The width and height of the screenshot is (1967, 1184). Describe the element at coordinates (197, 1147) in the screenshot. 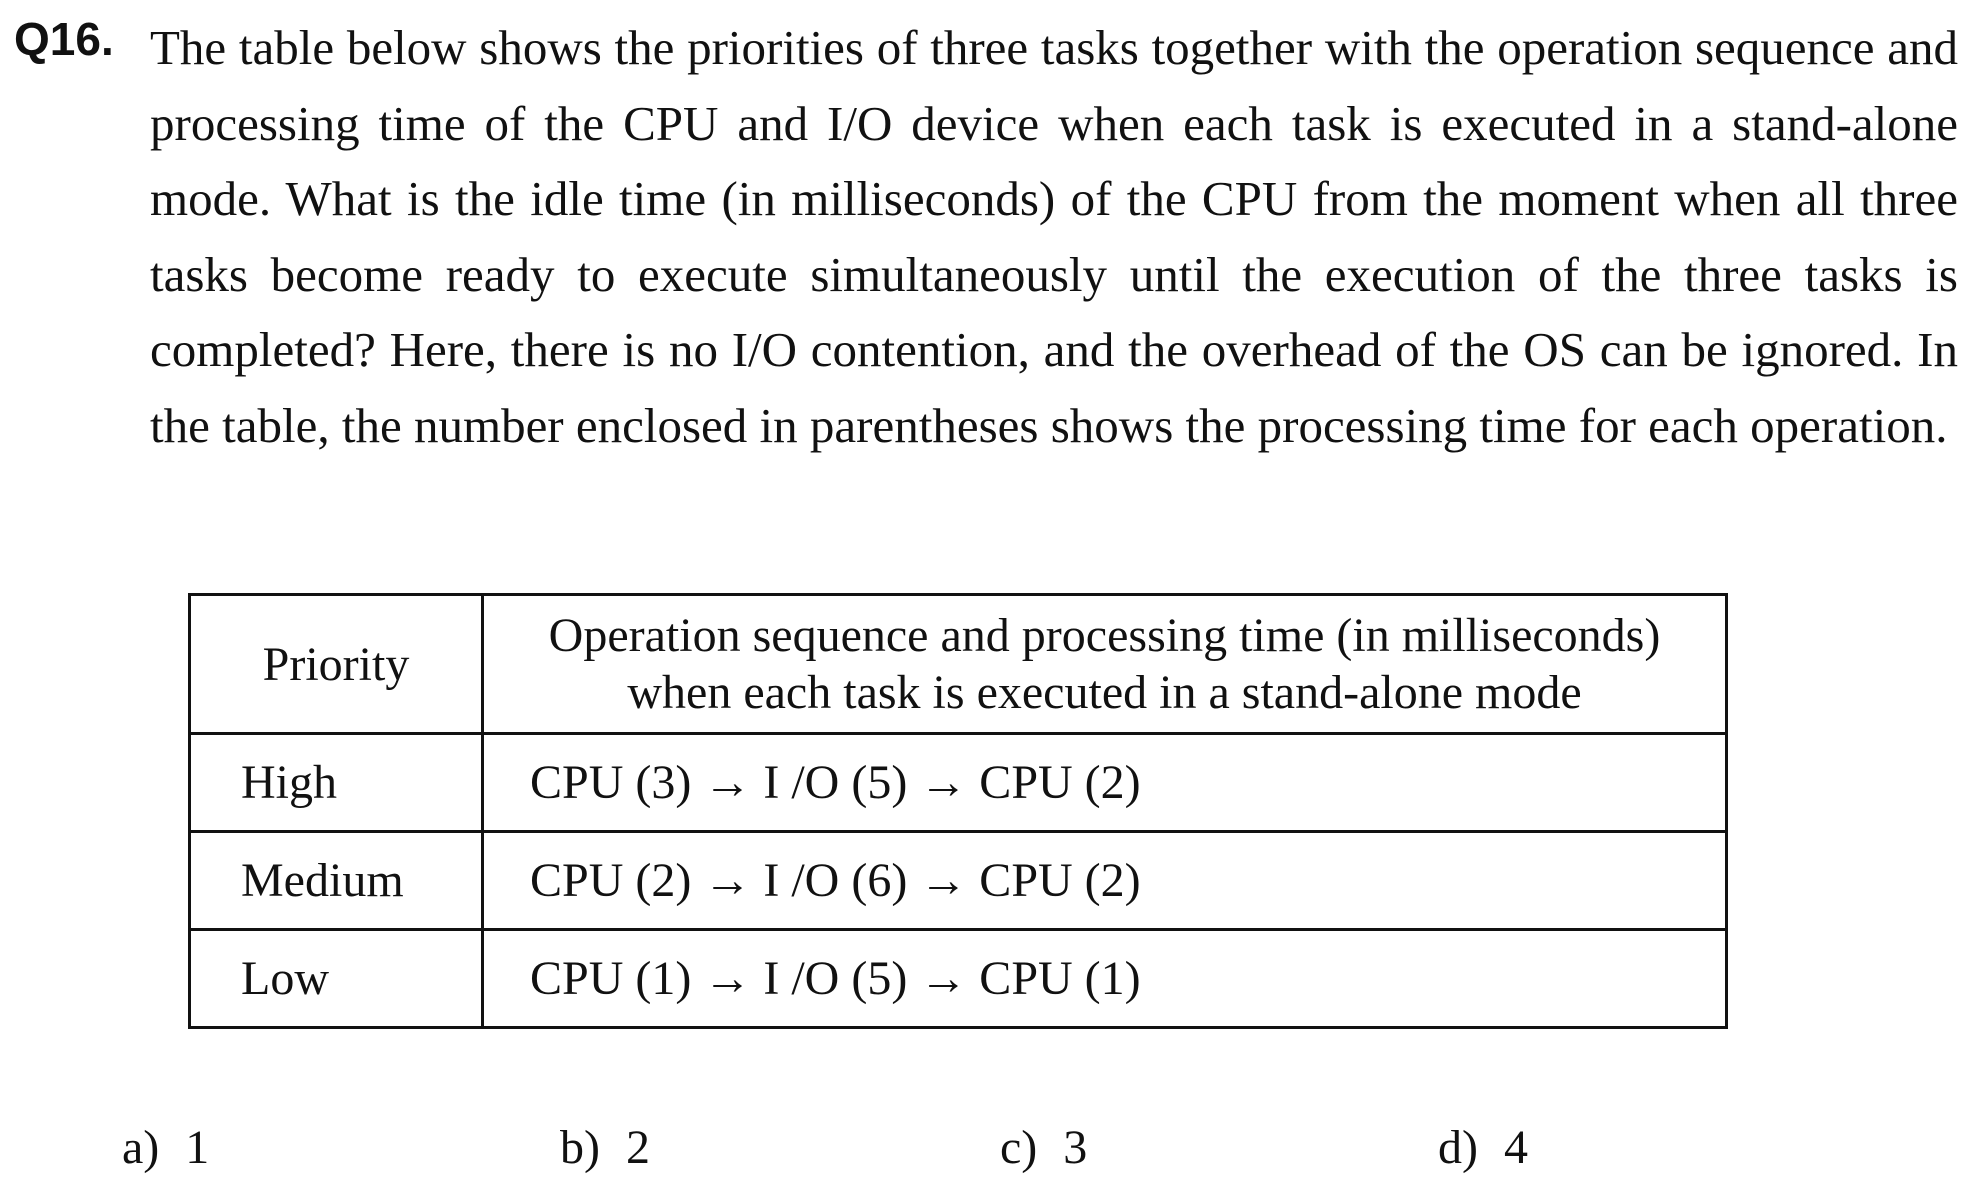

I see `choice-value: 1` at that location.